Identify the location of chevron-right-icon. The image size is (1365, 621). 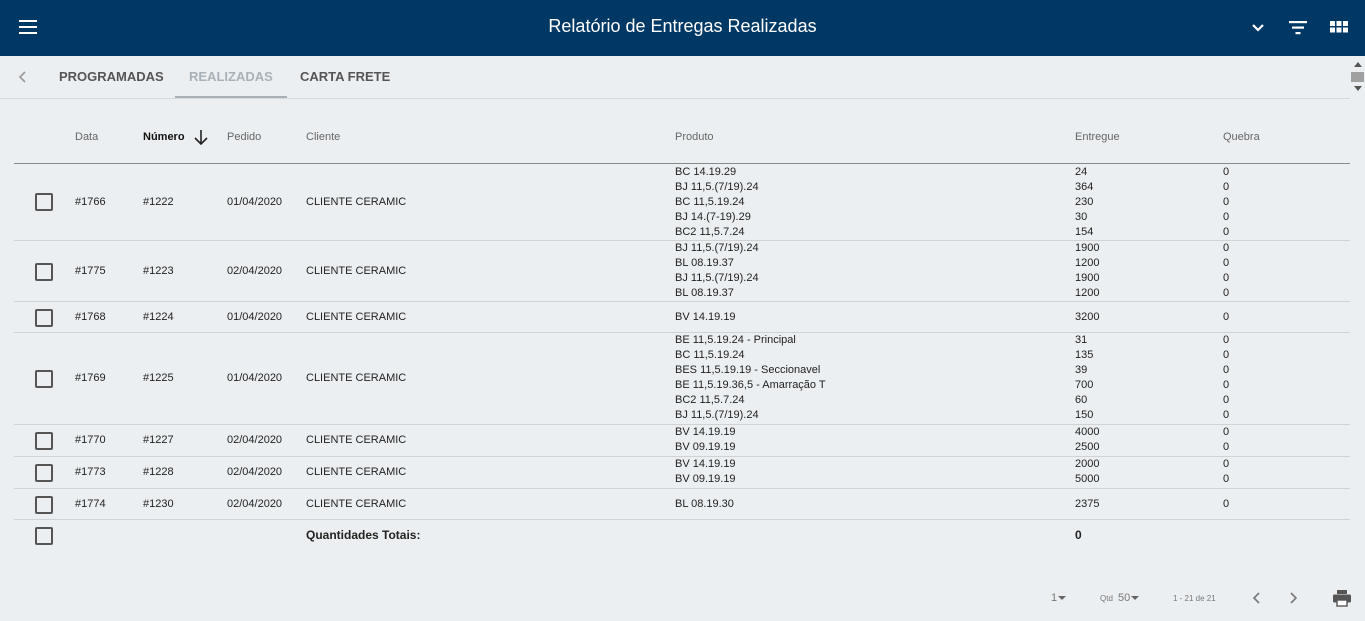
(1293, 598).